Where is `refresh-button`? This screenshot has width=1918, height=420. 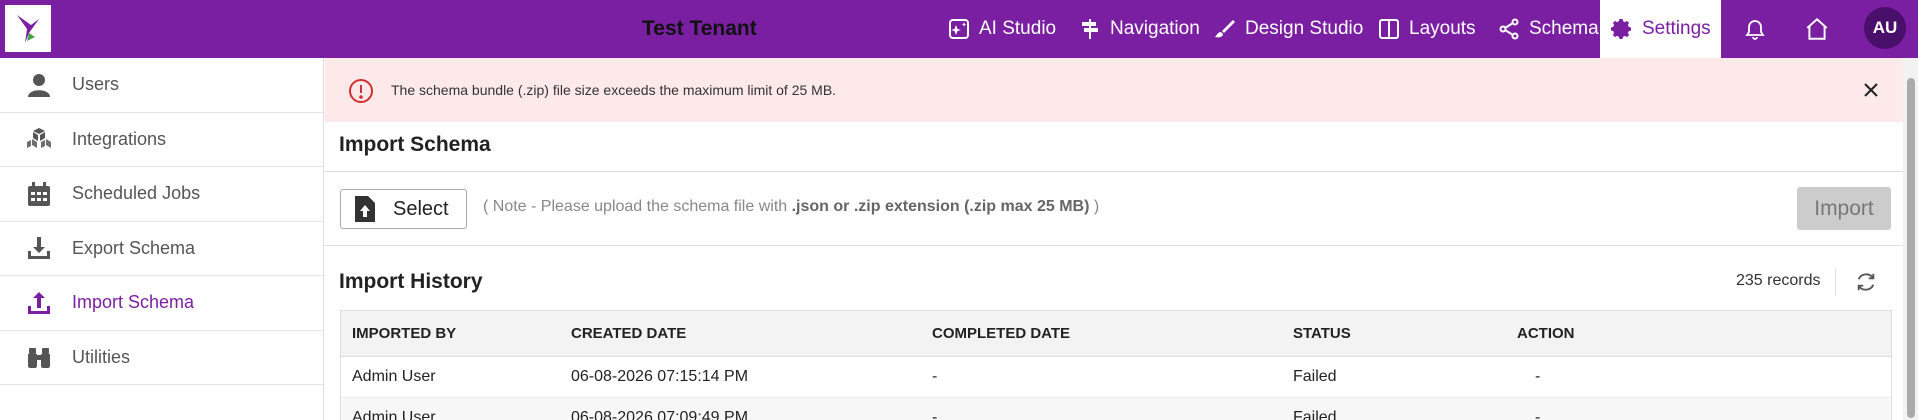 refresh-button is located at coordinates (1866, 282).